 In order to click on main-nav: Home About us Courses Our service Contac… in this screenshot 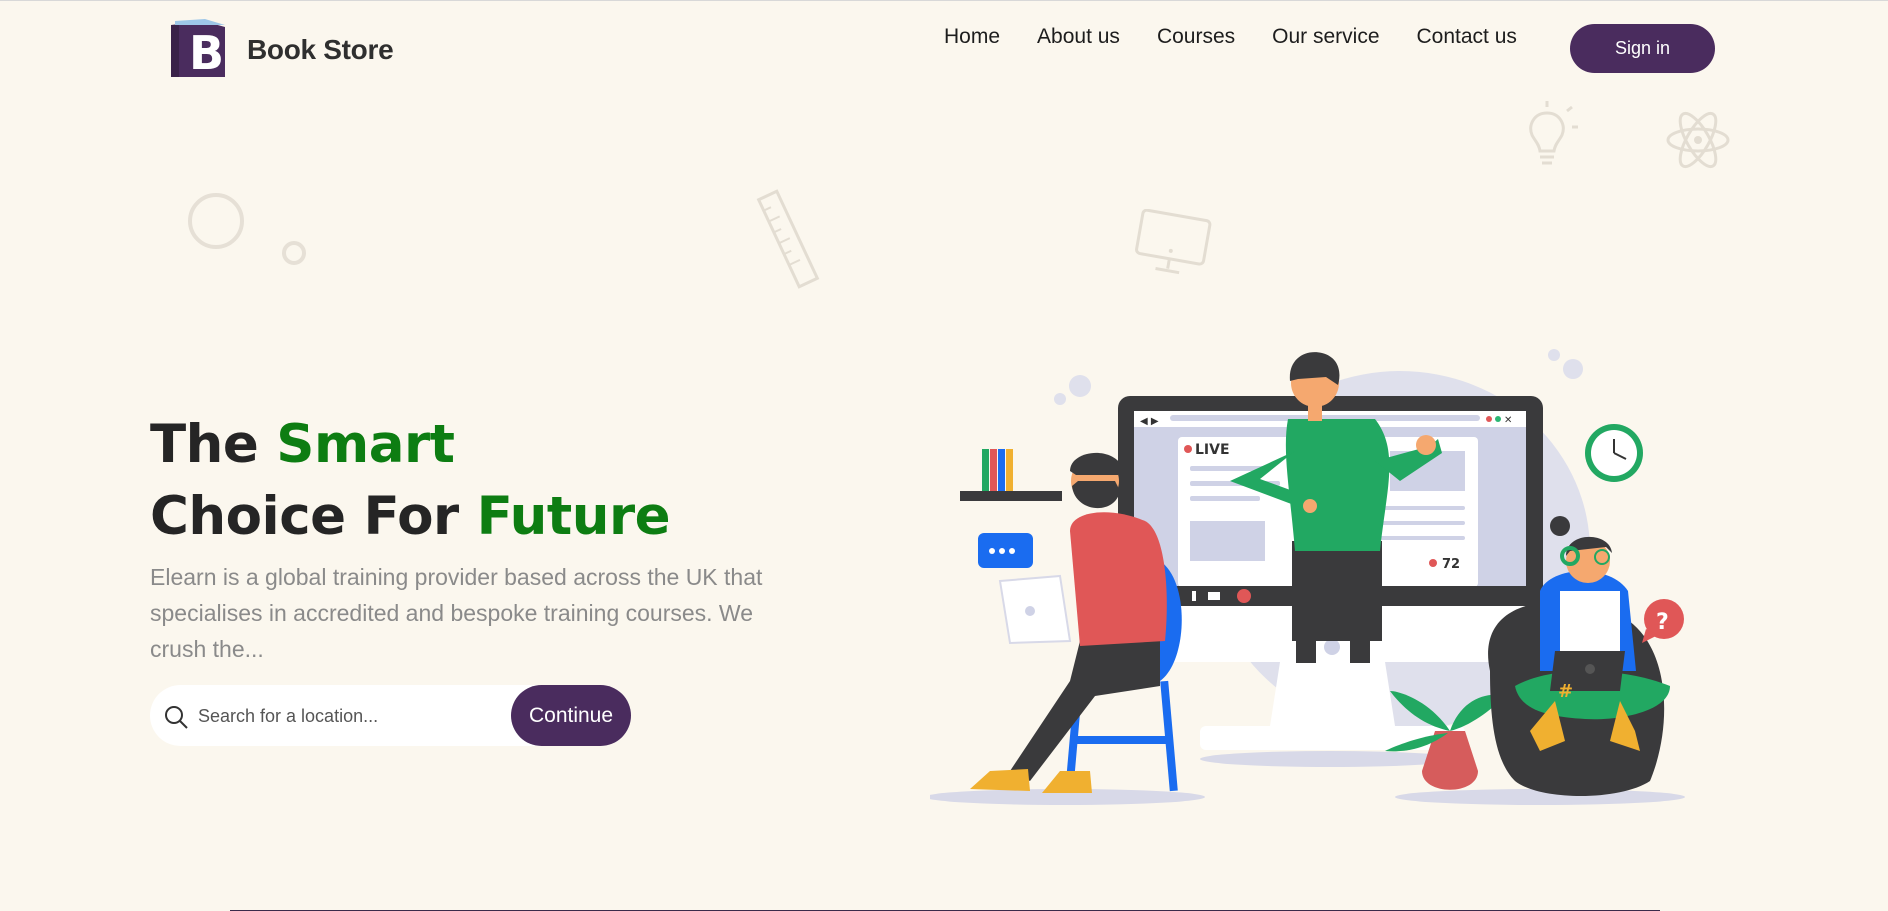, I will do `click(1249, 37)`.